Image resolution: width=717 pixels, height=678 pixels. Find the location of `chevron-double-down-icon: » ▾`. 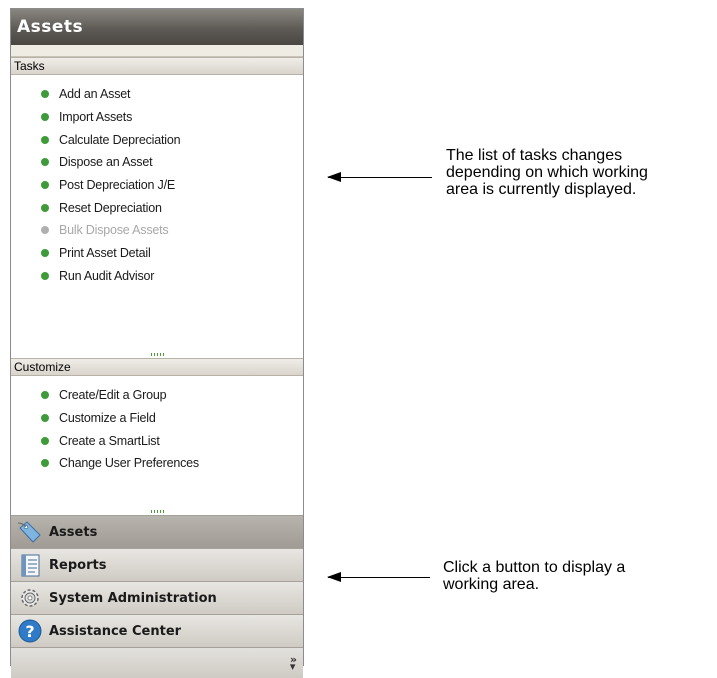

chevron-double-down-icon: » ▾ is located at coordinates (293, 663).